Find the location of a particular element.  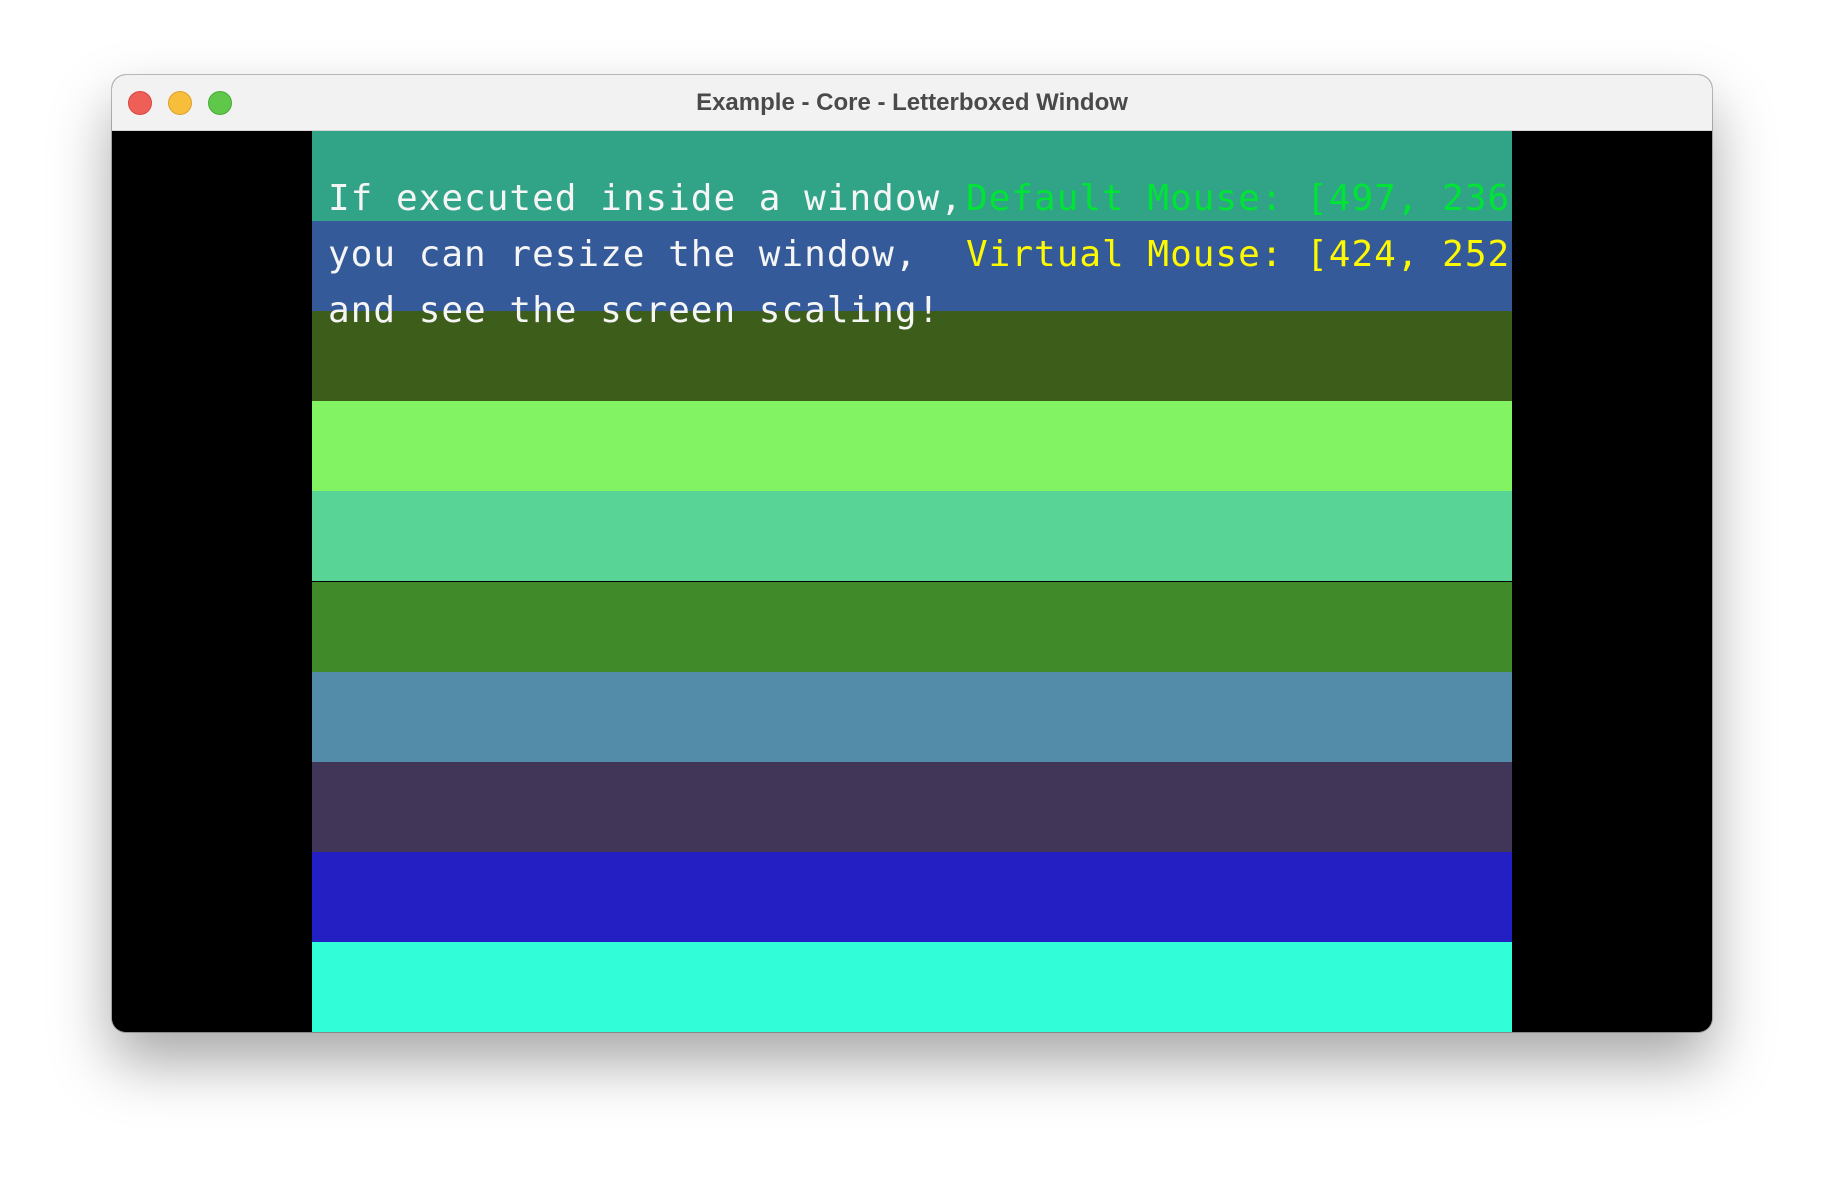

title-bar: Example - Core - Letterboxed Window is located at coordinates (912, 103).